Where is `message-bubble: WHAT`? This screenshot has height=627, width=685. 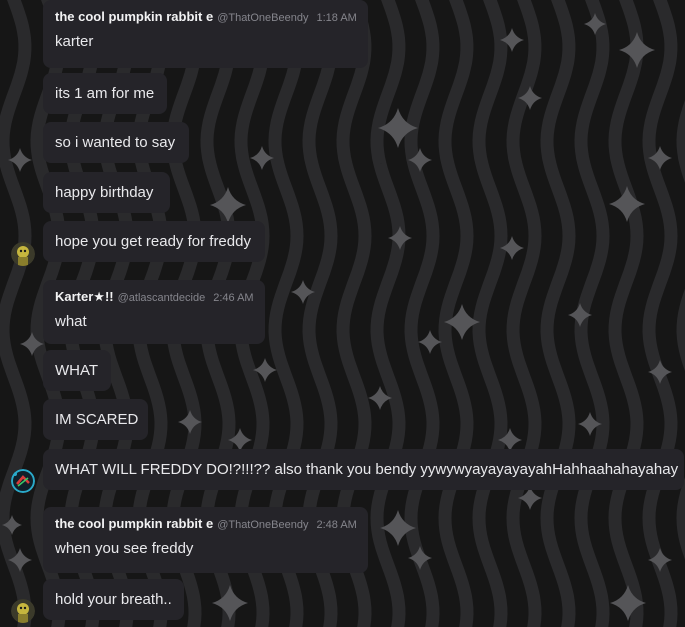
message-bubble: WHAT is located at coordinates (77, 370).